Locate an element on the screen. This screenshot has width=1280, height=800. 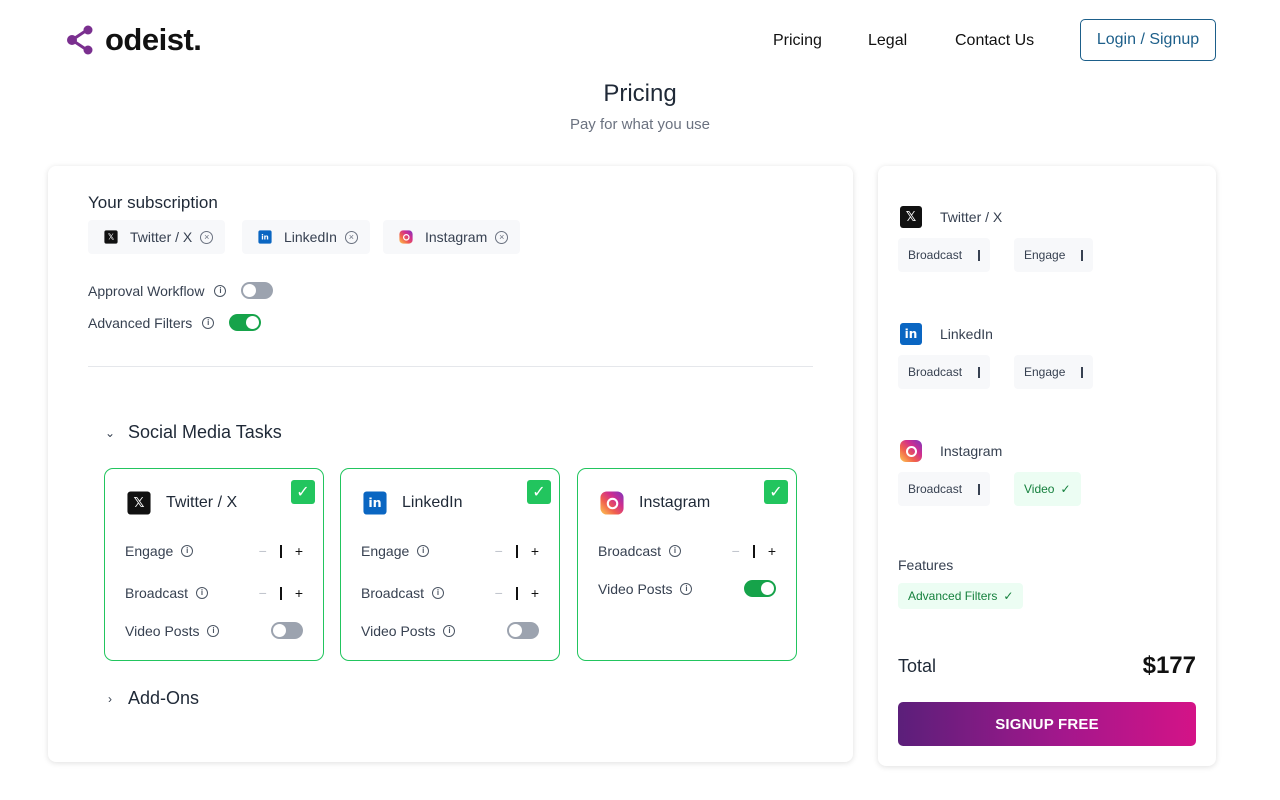
nav-contact-us: Contact Us is located at coordinates (994, 41).